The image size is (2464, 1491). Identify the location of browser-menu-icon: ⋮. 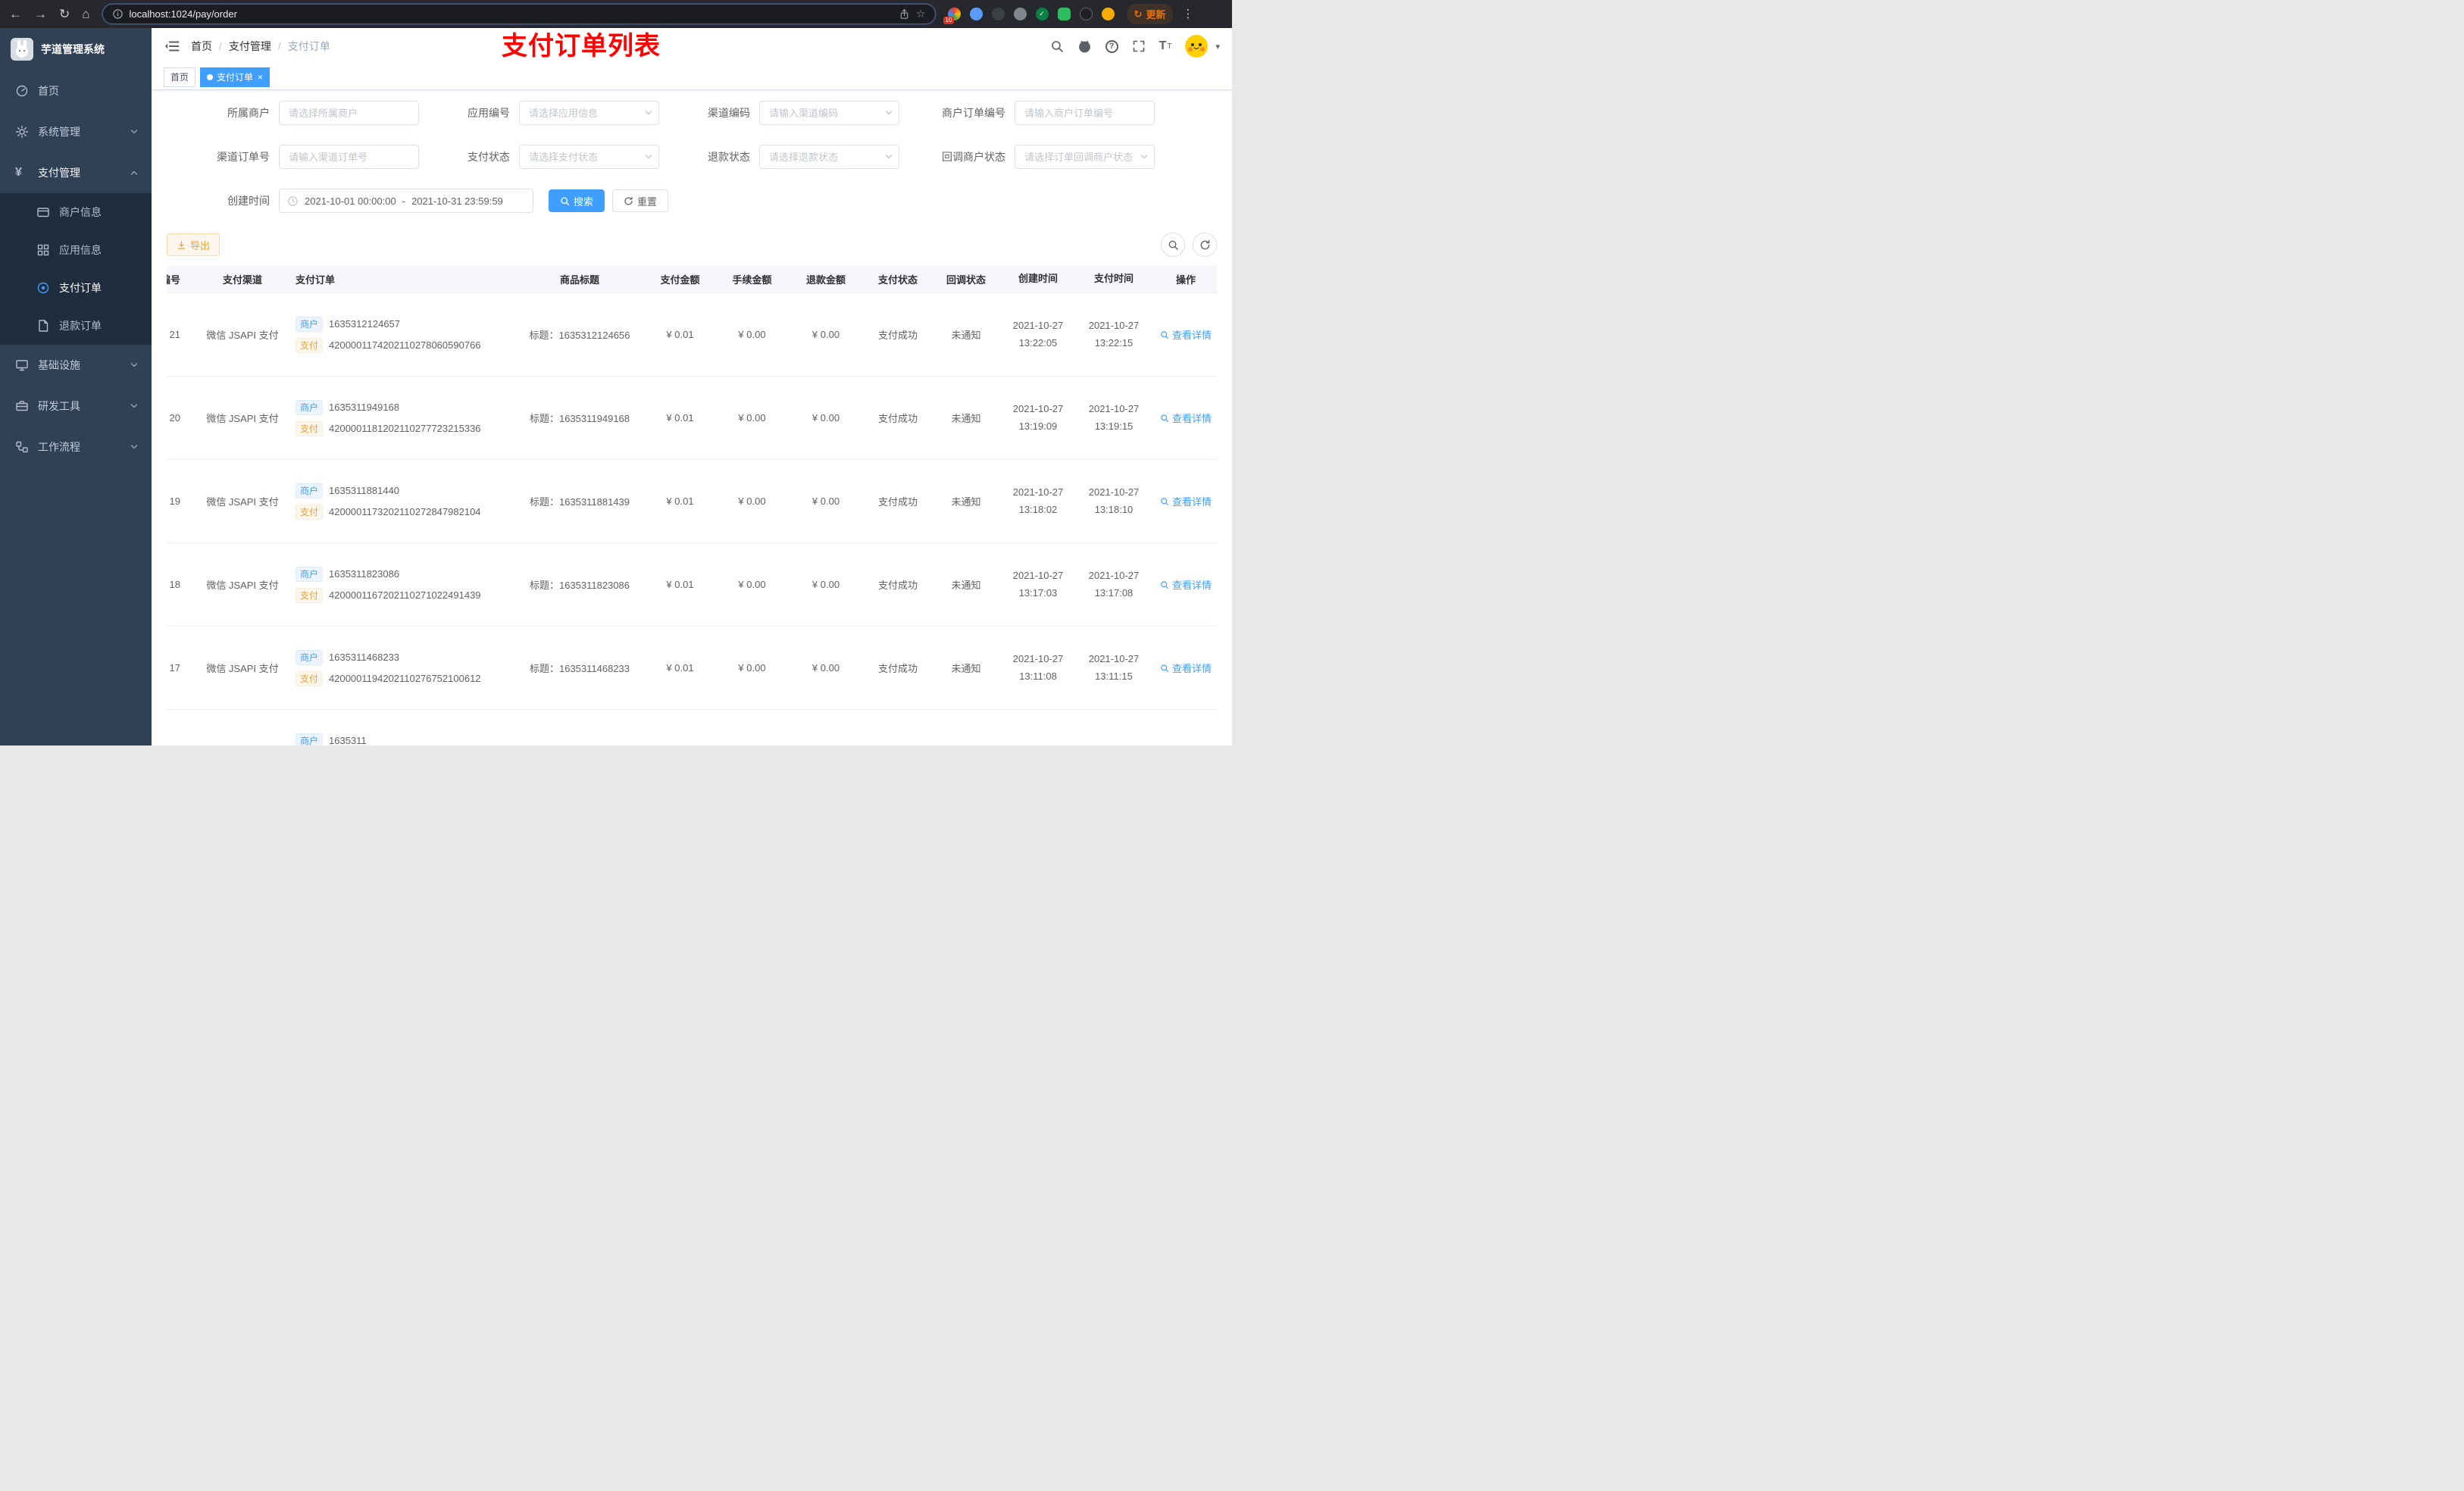
(1187, 14).